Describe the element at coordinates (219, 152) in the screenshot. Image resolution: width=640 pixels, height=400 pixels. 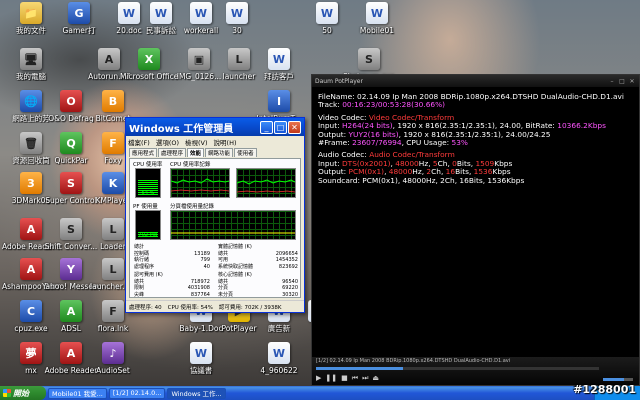
I see `tab-networking: 網路功能` at that location.